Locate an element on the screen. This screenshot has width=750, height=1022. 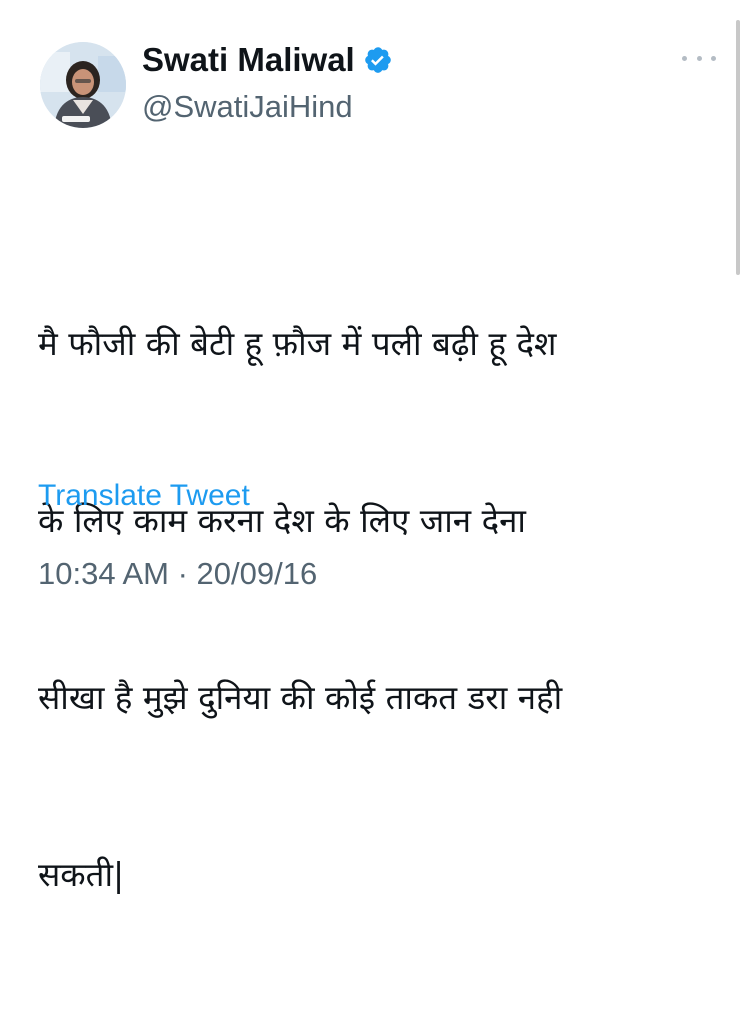
tweet-text-line: सकती| is located at coordinates (81, 874).